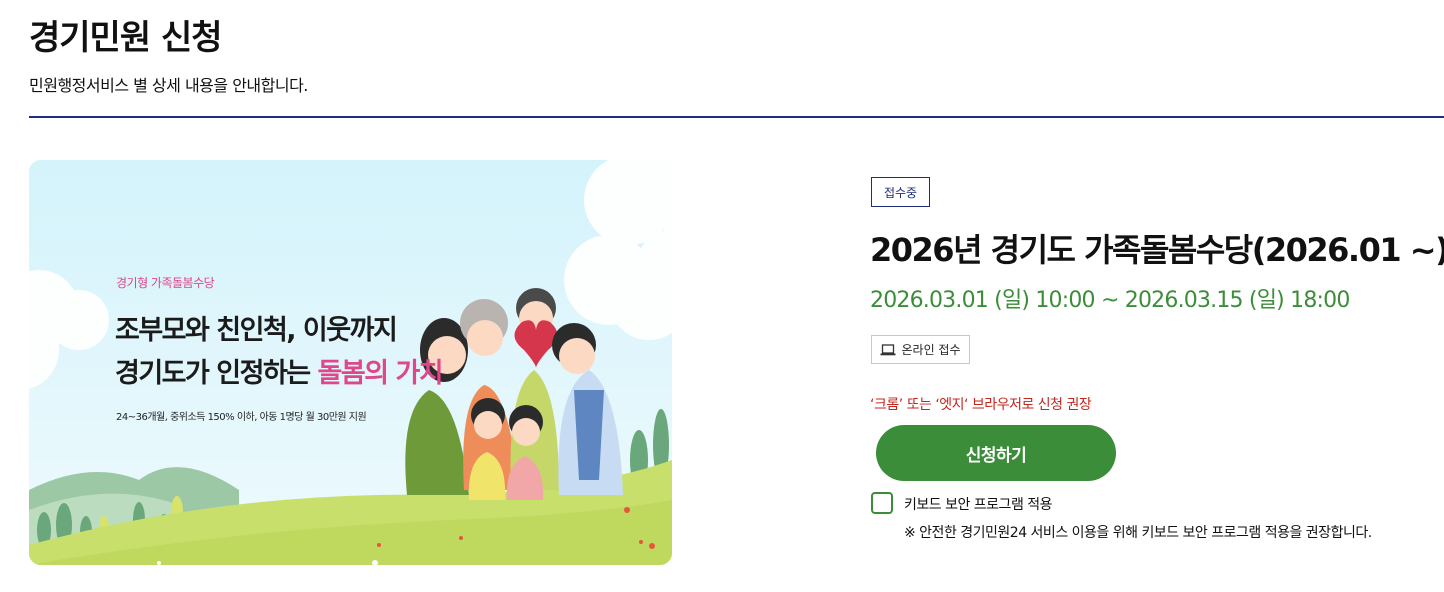  I want to click on banner-headline-prefix: 경기도가 인정하는, so click(216, 373).